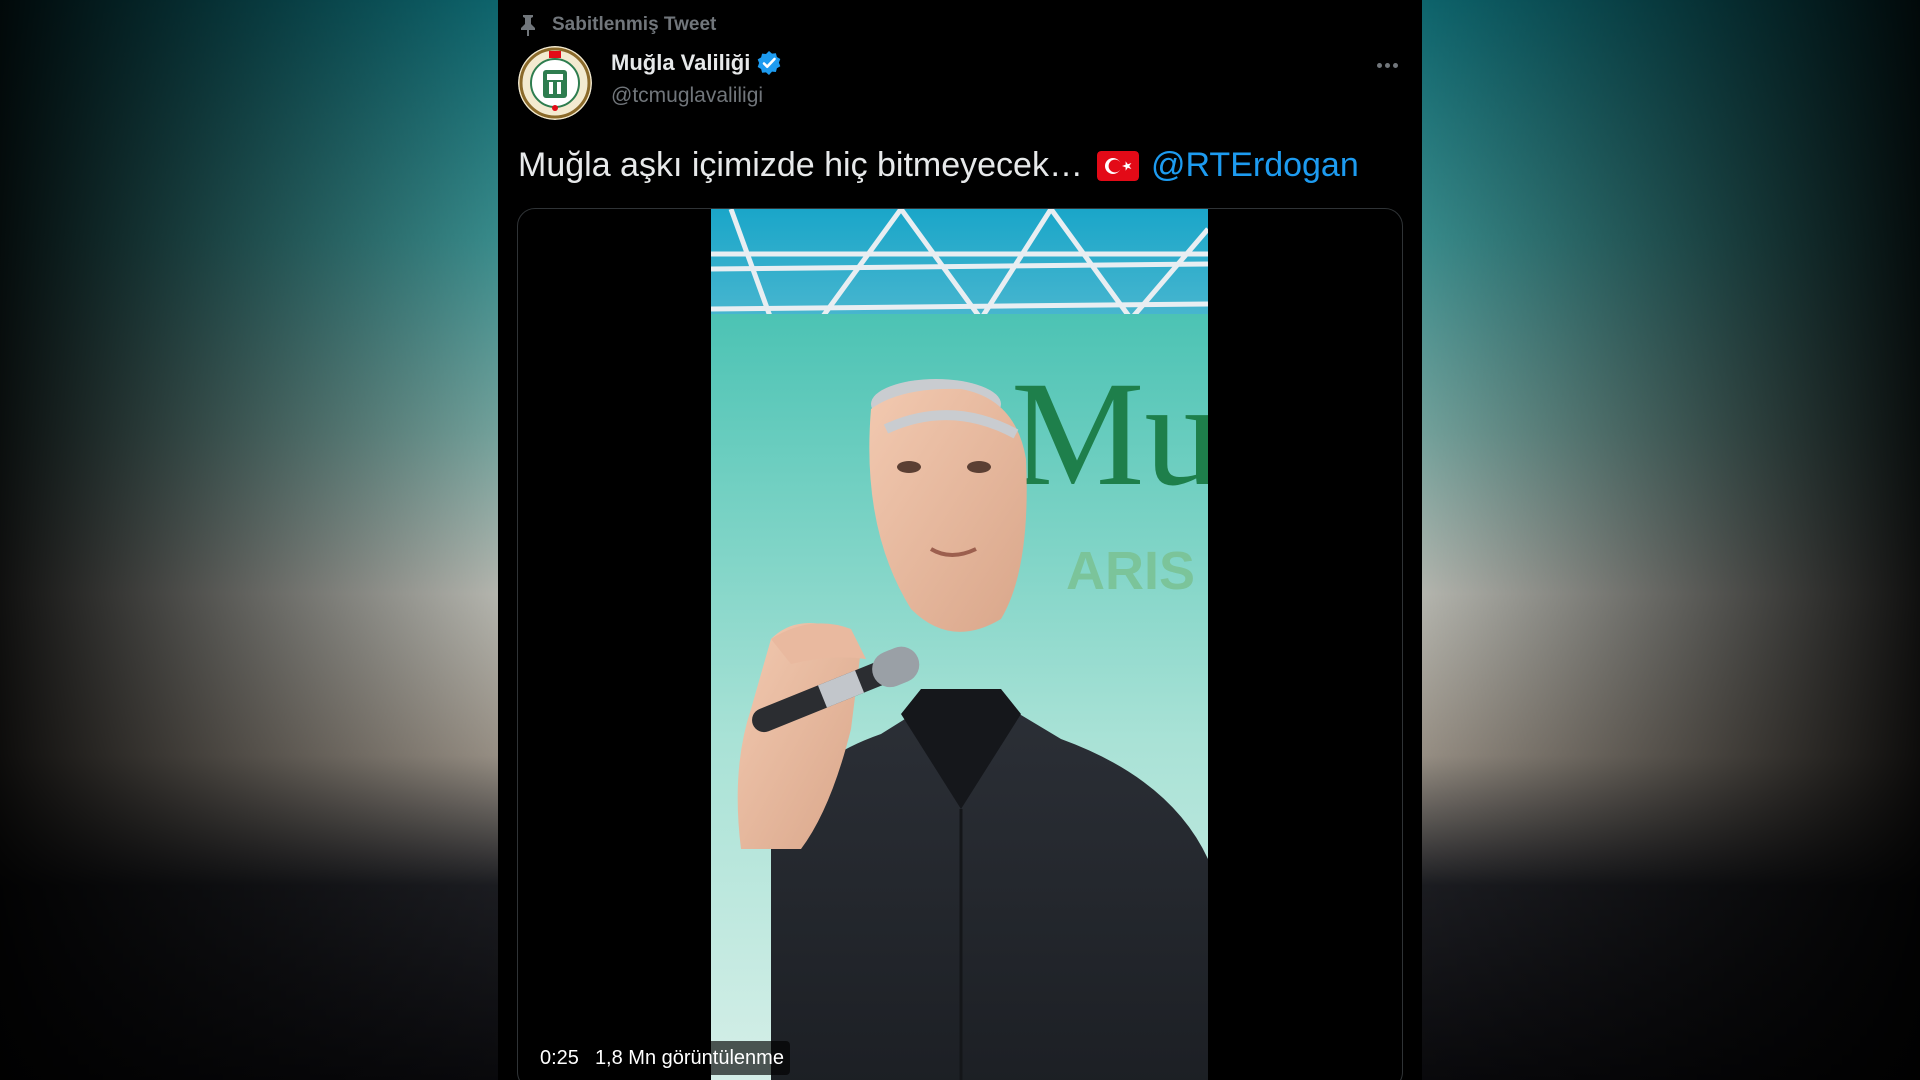 This screenshot has height=1080, width=1920. Describe the element at coordinates (680, 63) in the screenshot. I see `author-display-name: Muğla Valiliği` at that location.